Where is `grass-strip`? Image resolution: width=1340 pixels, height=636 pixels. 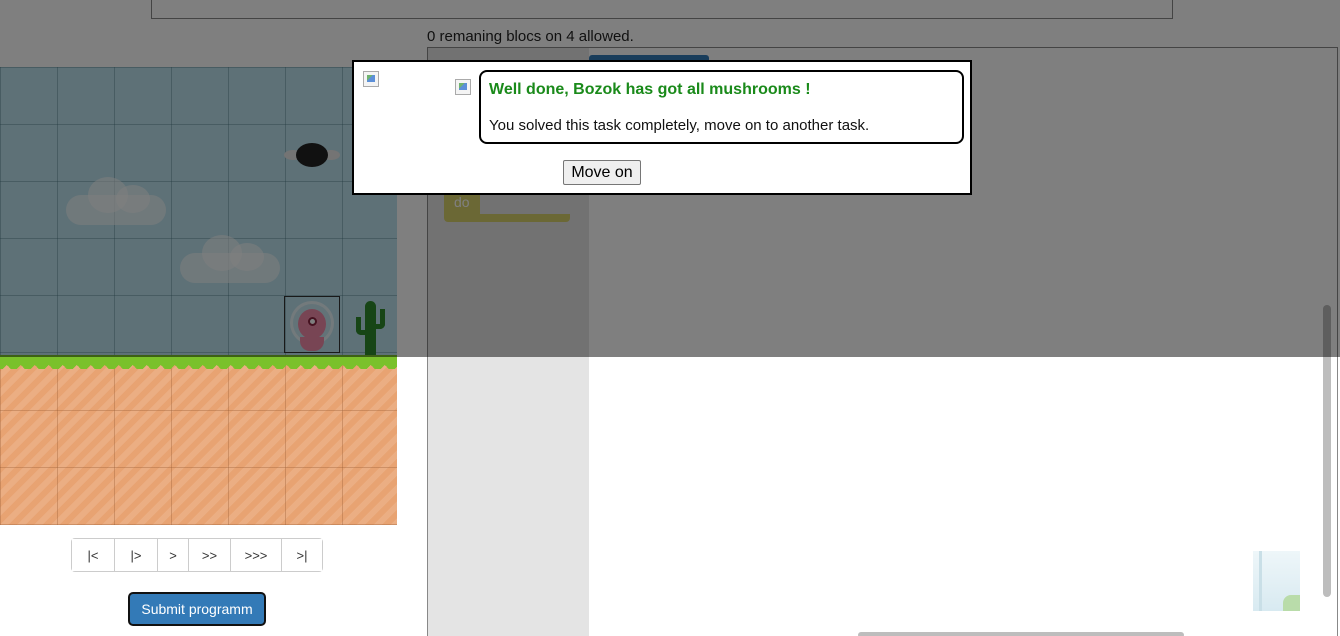 grass-strip is located at coordinates (198, 362).